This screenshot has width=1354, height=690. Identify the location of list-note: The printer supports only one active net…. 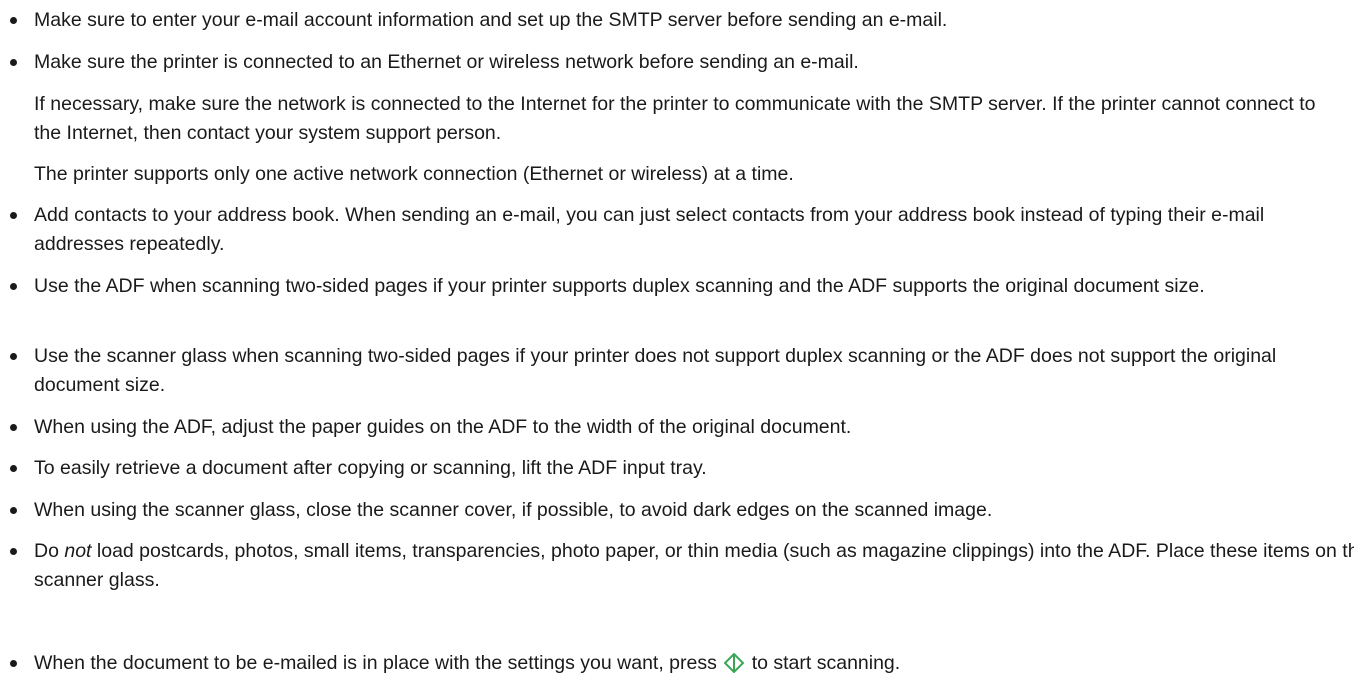
(667, 174).